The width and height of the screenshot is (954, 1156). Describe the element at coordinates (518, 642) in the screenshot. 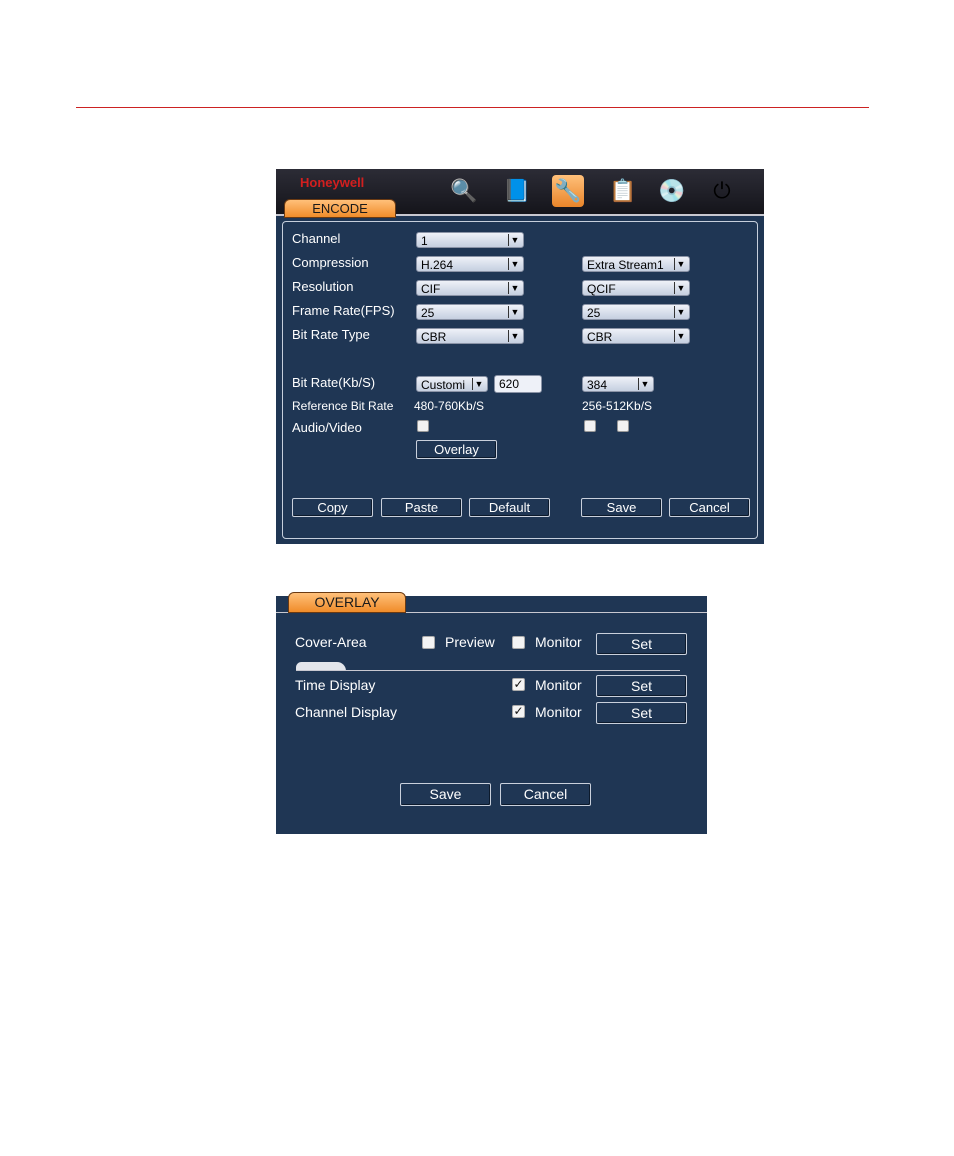

I see `cover-monitor-checkbox` at that location.